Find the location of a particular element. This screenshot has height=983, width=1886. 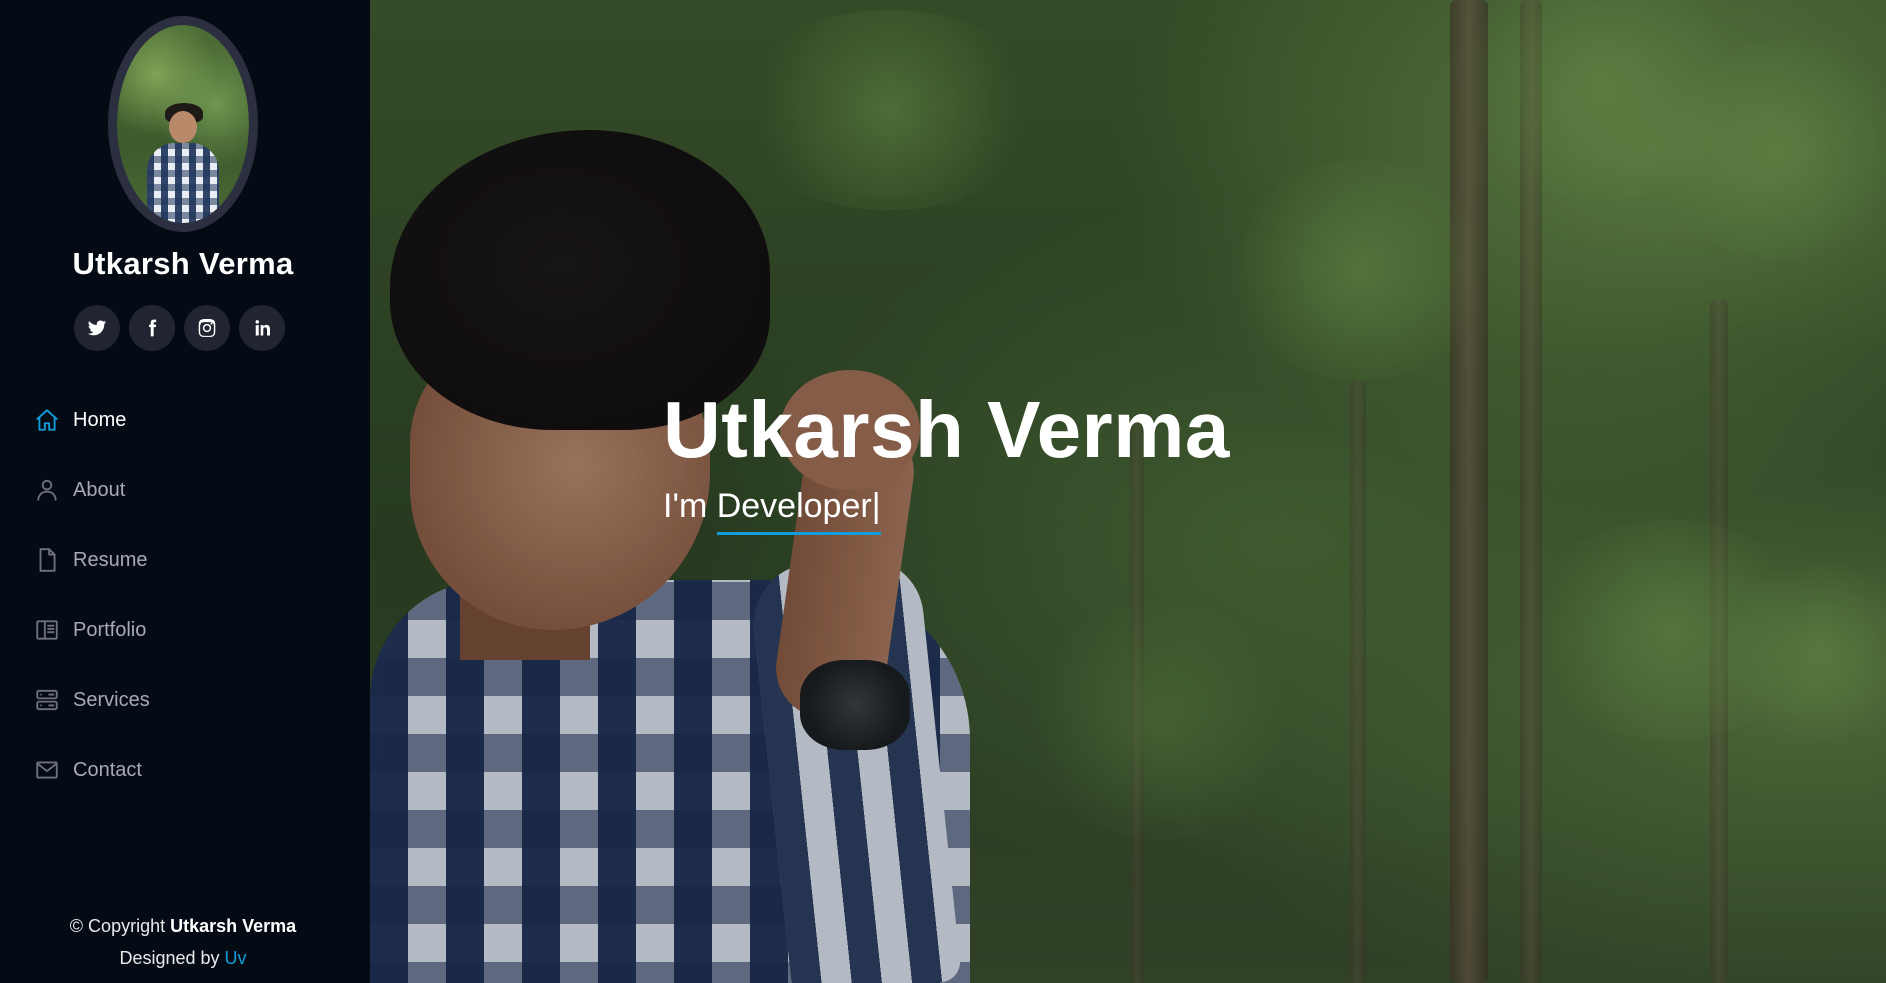

instagram-icon is located at coordinates (207, 328).